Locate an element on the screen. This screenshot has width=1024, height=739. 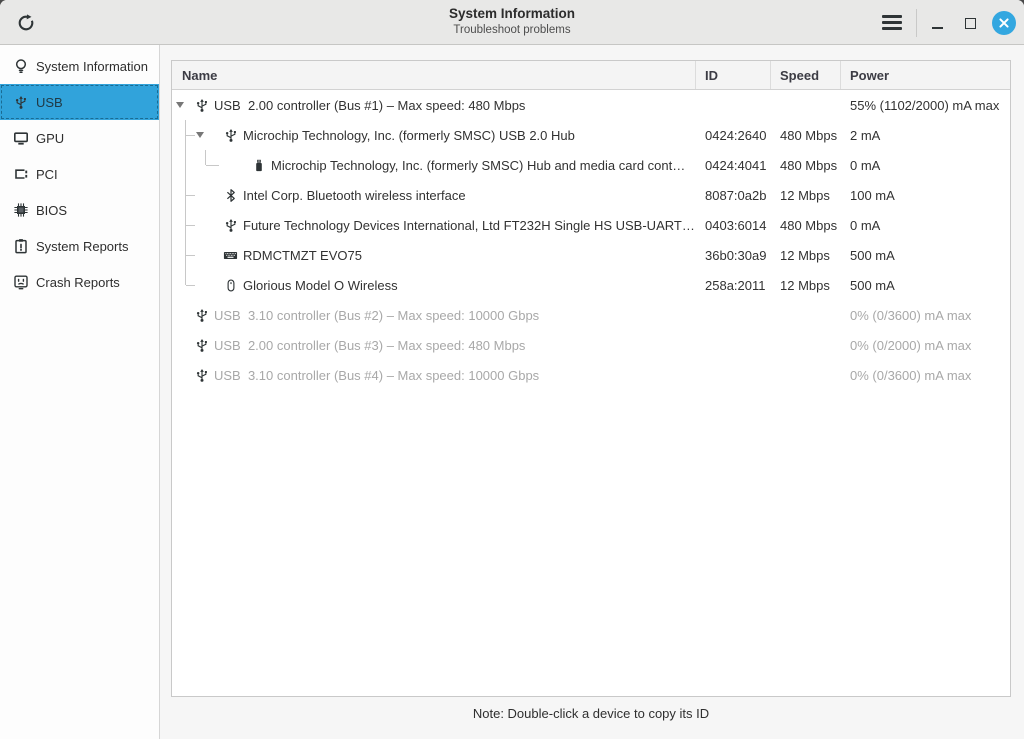
sidebar-item-system-information: System Information is located at coordinates (79, 66).